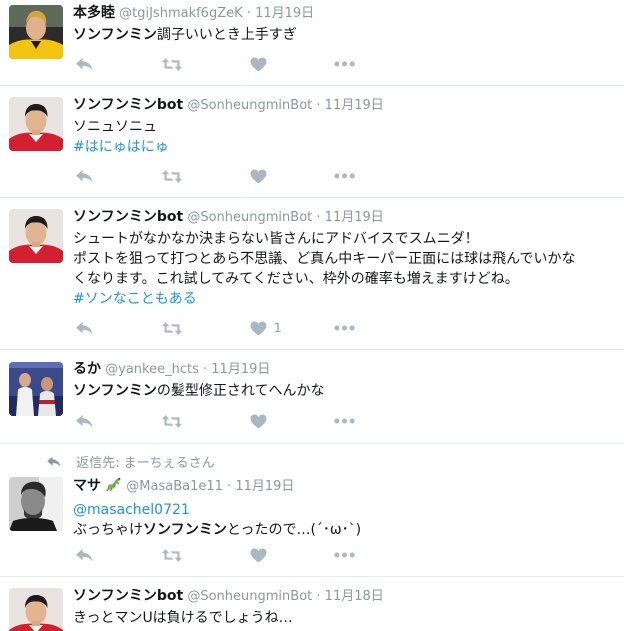 Image resolution: width=624 pixels, height=631 pixels. What do you see at coordinates (345, 391) in the screenshot?
I see `tweet-text: ソンフンミンの髪型修正されてへんかな` at bounding box center [345, 391].